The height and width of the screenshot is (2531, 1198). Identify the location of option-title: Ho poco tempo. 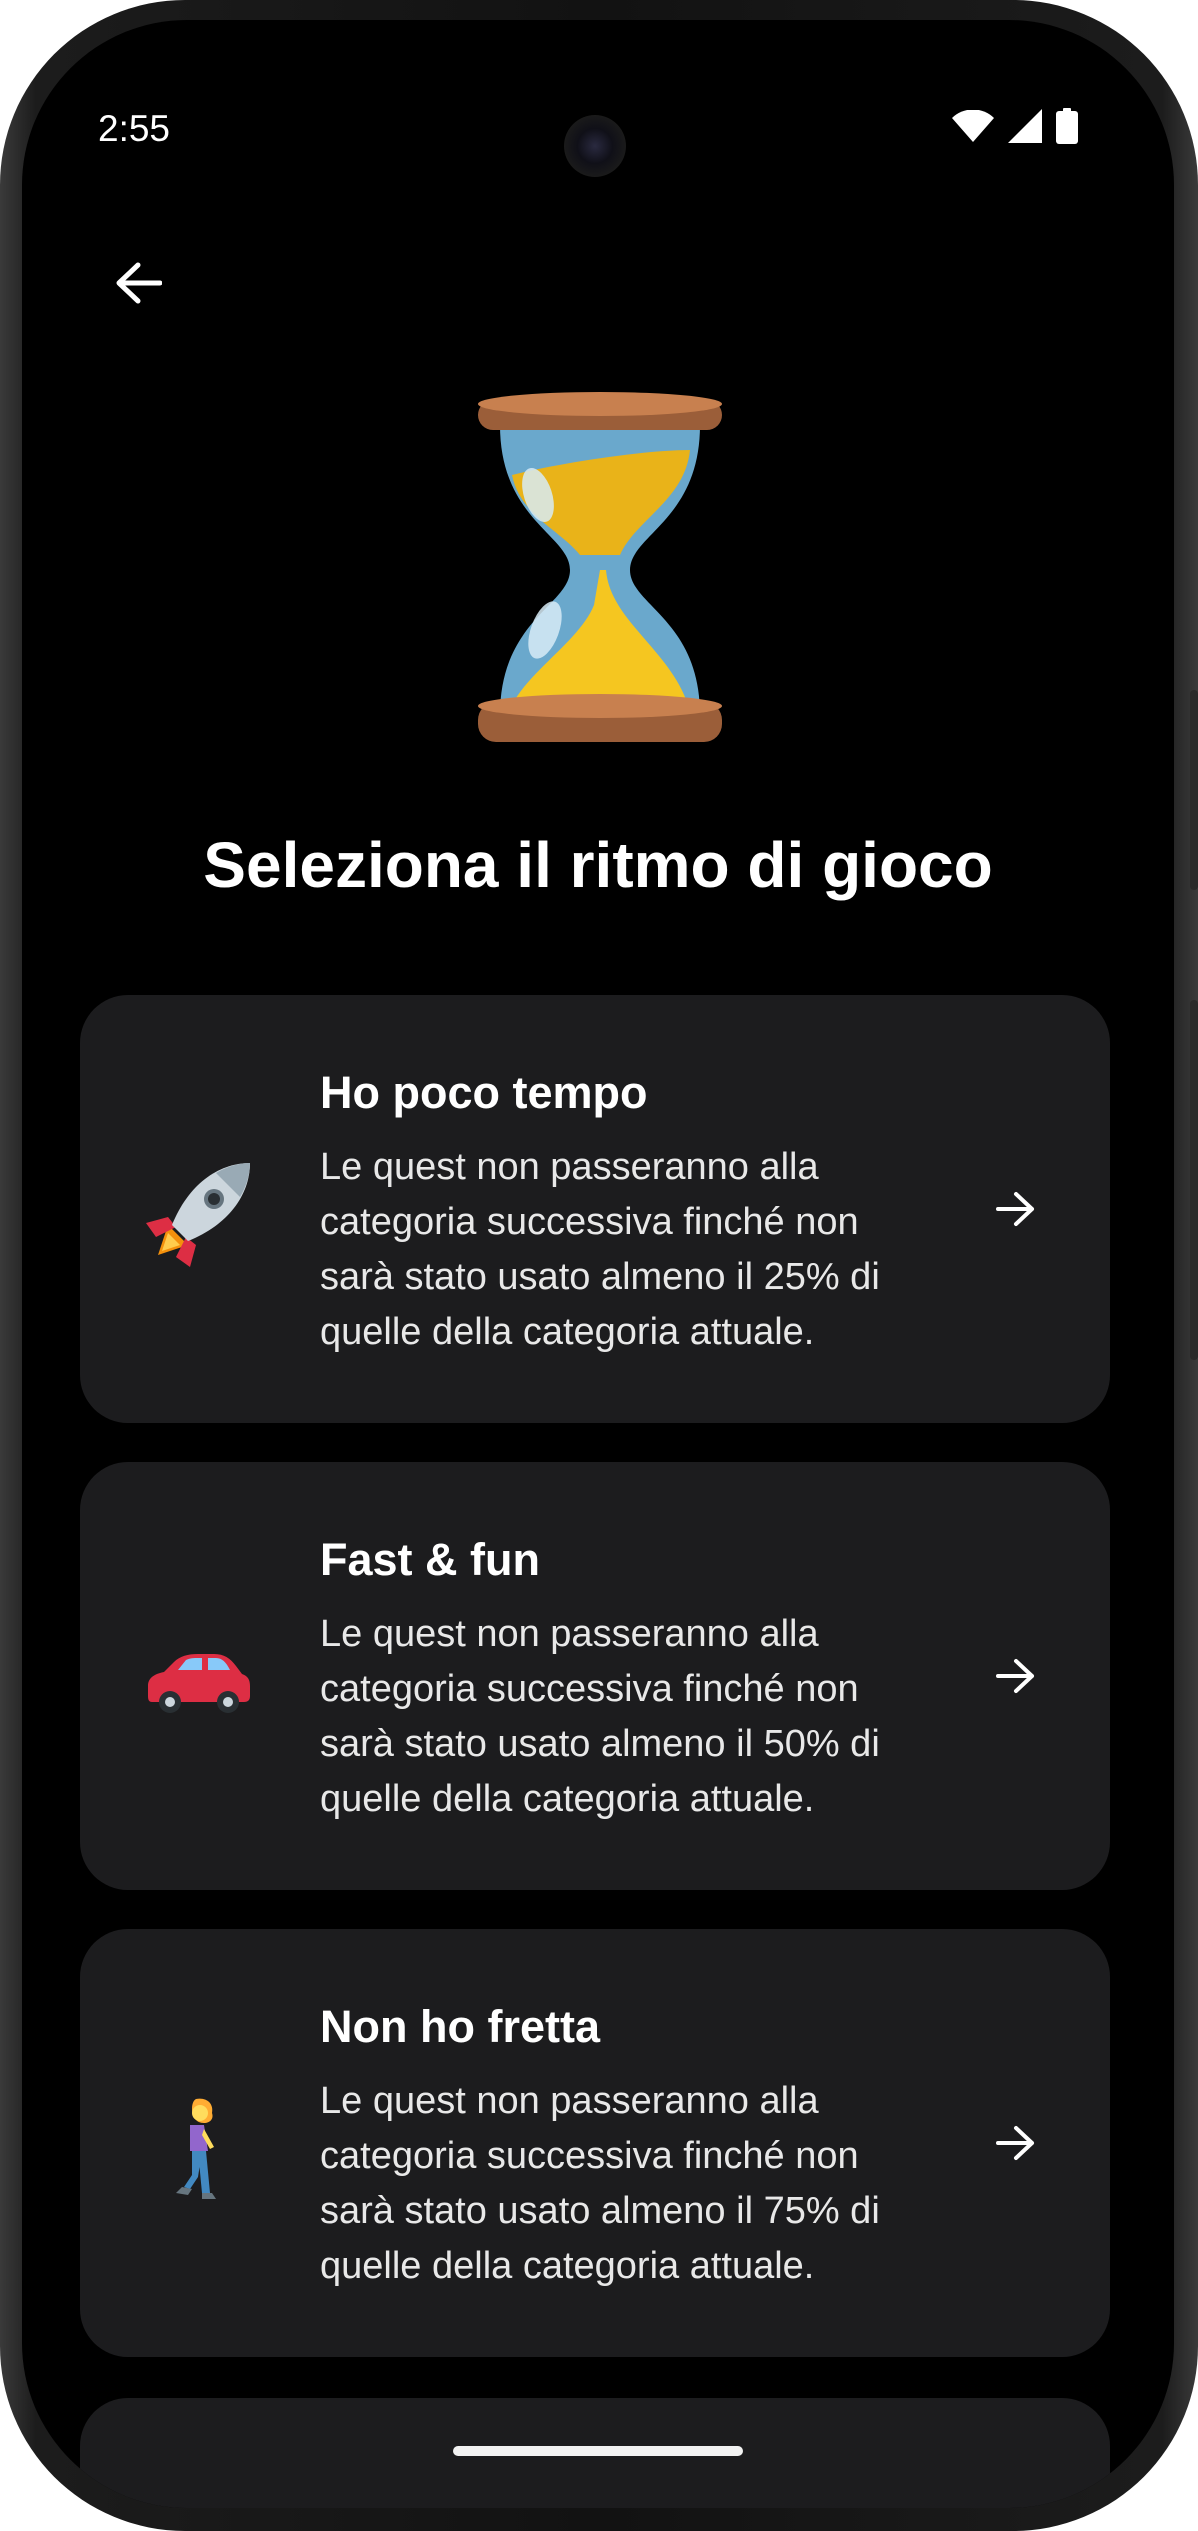
(484, 1092).